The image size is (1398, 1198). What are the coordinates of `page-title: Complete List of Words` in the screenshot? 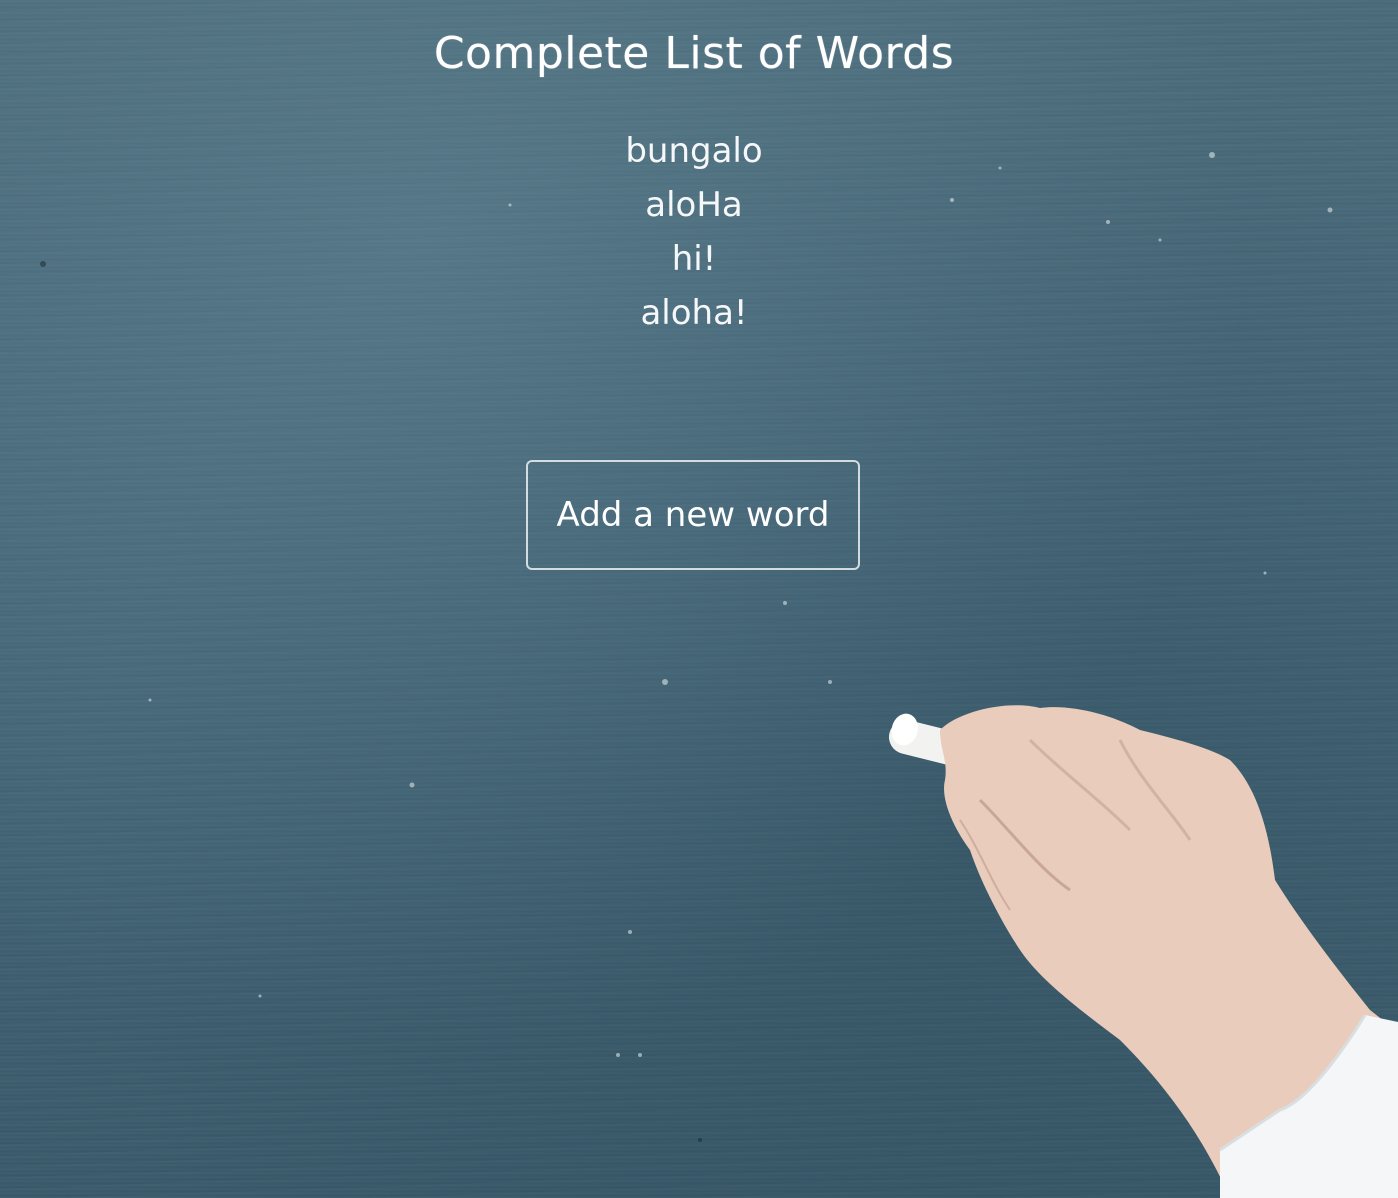 It's located at (694, 53).